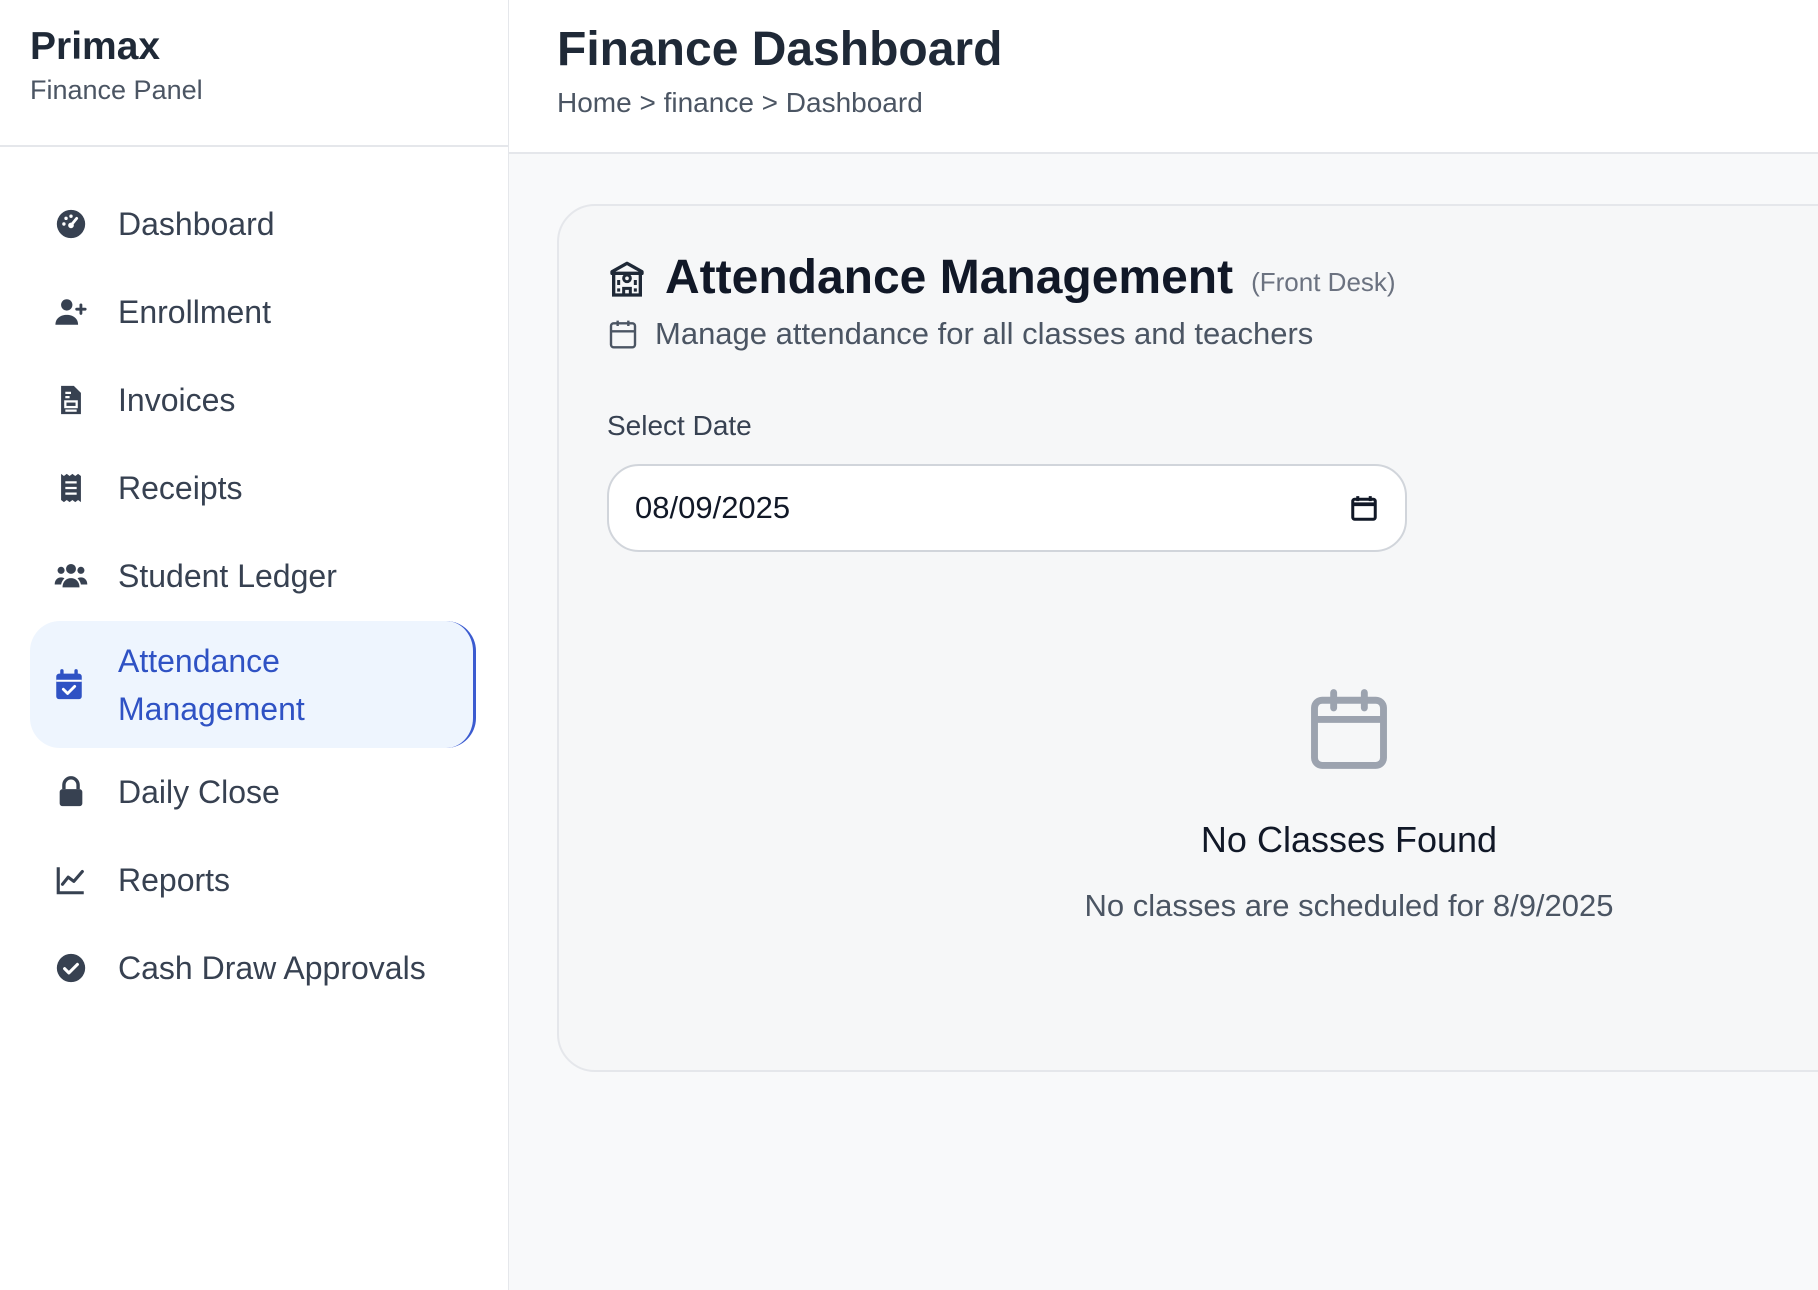 The width and height of the screenshot is (1818, 1290). I want to click on card-header: Attendance Management (Front Desk), so click(1001, 278).